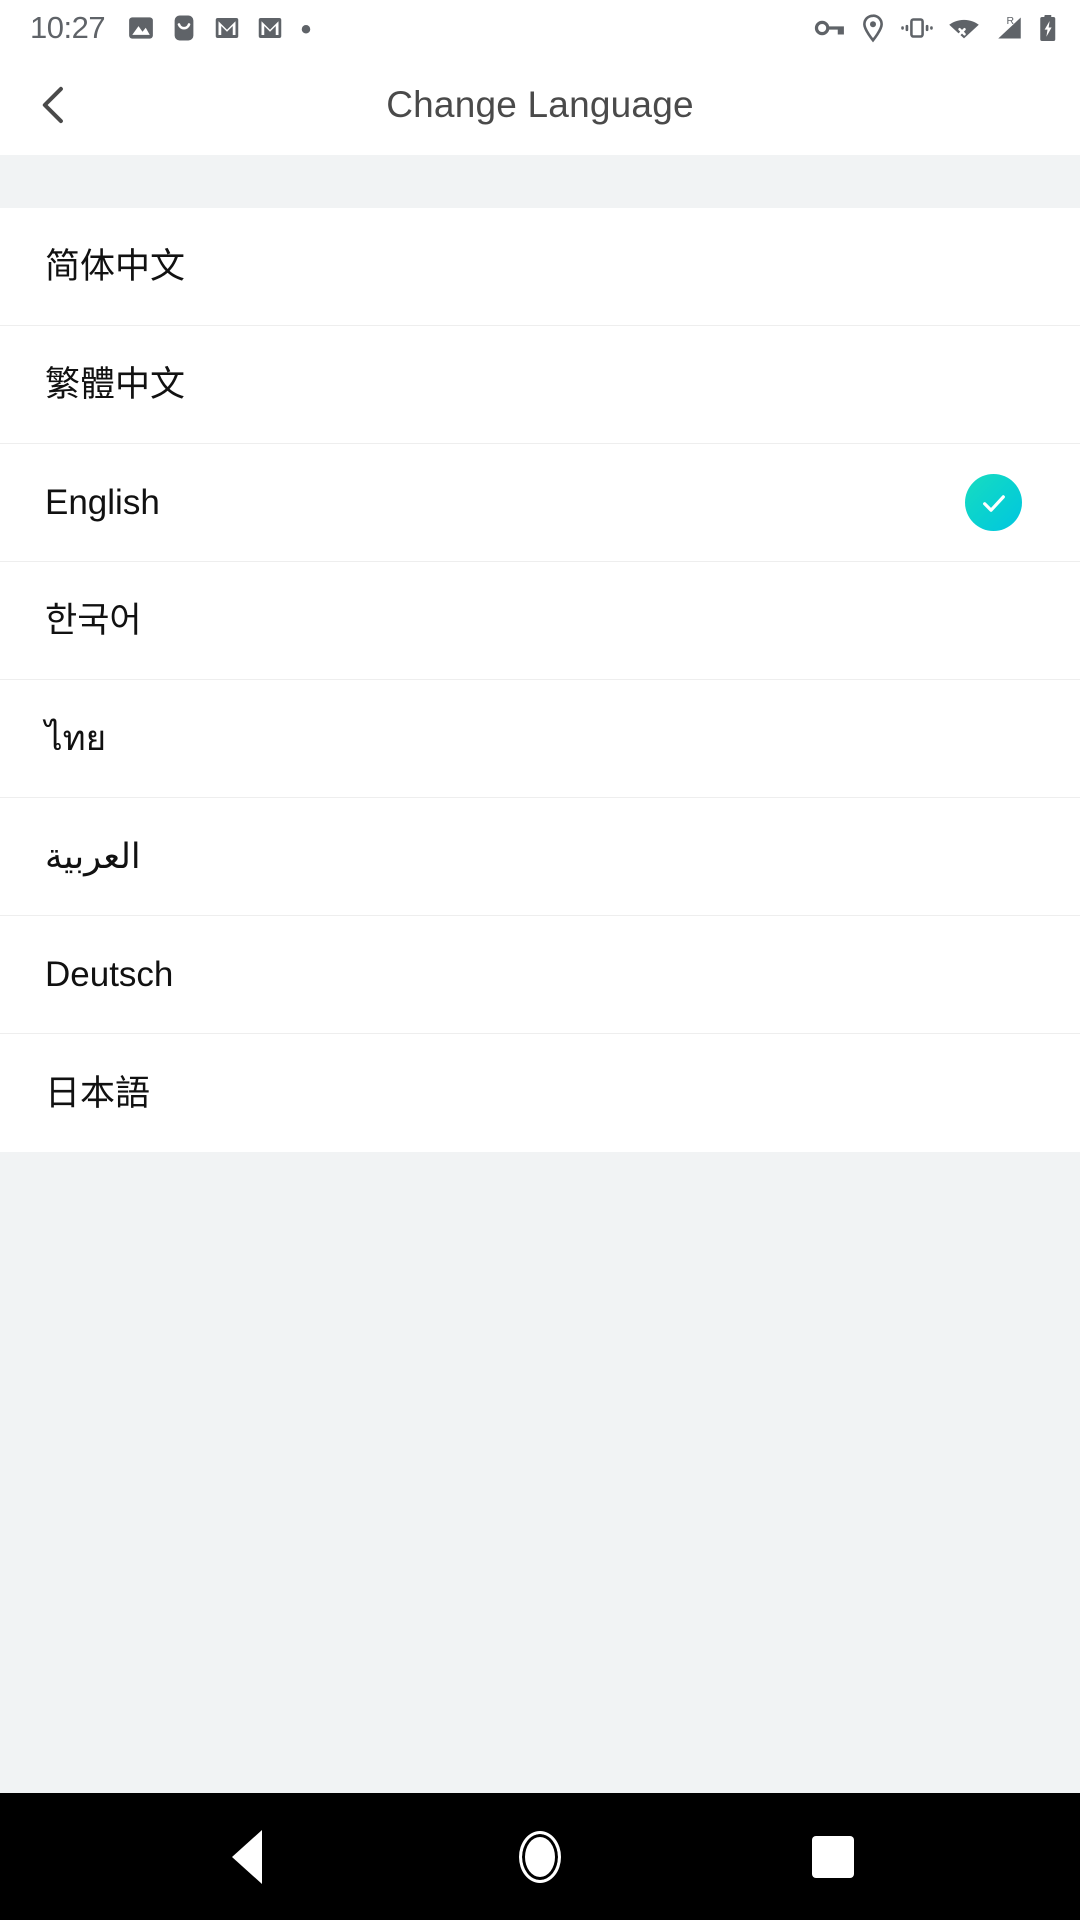 The width and height of the screenshot is (1080, 1920). I want to click on language-label: ไทย, so click(76, 738).